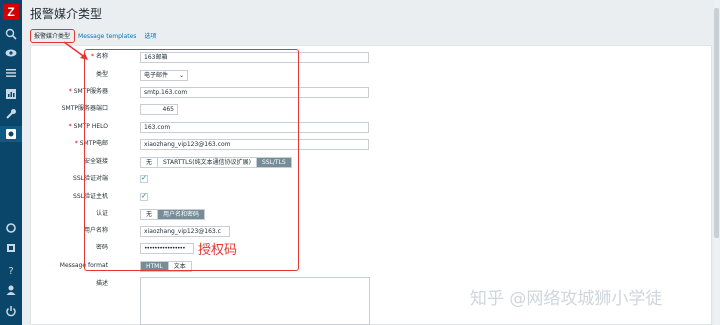 The width and height of the screenshot is (720, 325). What do you see at coordinates (11, 12) in the screenshot?
I see `zabbix-logo: Z` at bounding box center [11, 12].